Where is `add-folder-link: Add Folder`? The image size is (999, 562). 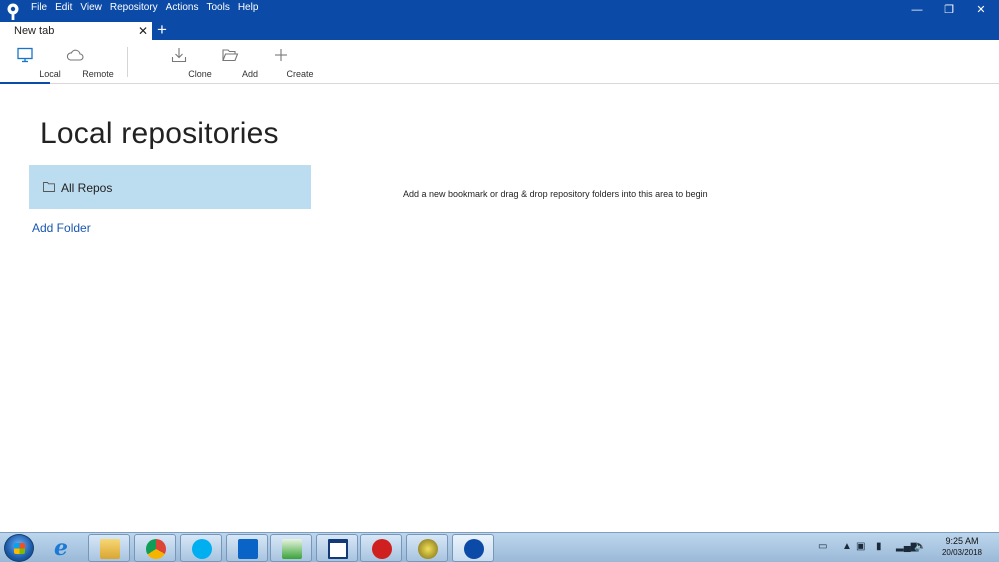 add-folder-link: Add Folder is located at coordinates (61, 228).